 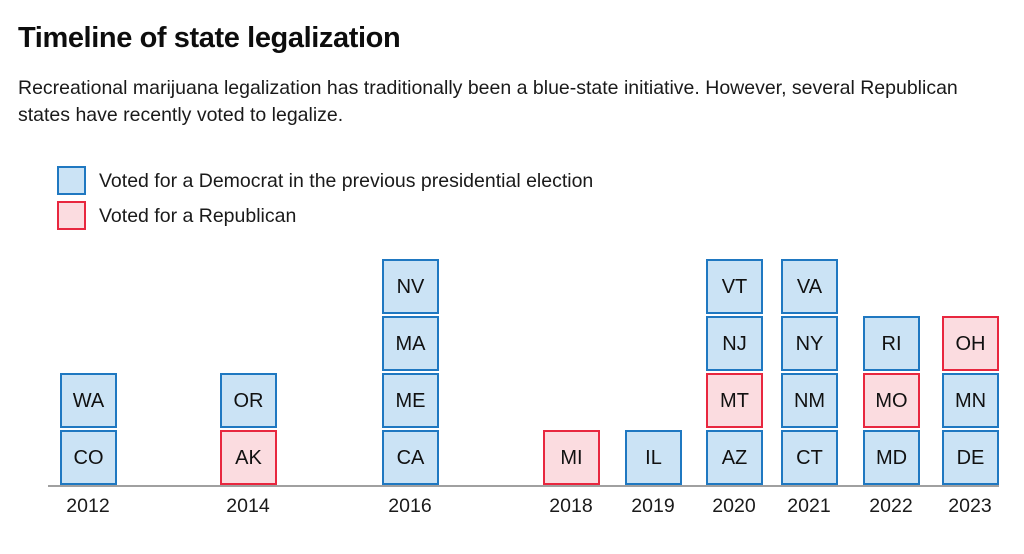 What do you see at coordinates (891, 343) in the screenshot?
I see `state-box-ri: RI` at bounding box center [891, 343].